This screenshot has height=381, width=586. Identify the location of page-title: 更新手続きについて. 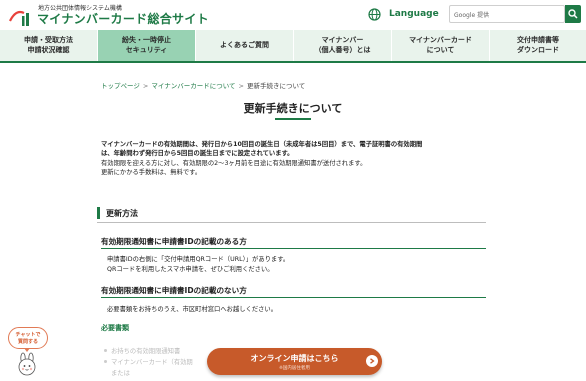
(293, 108).